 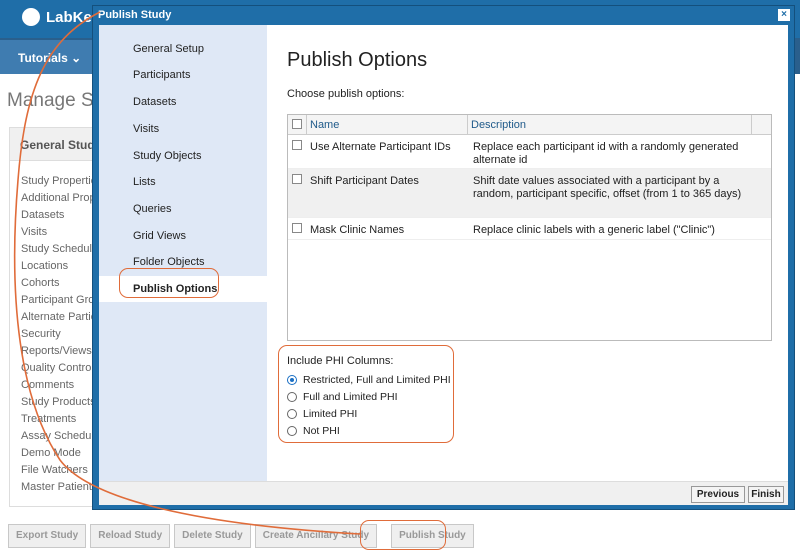 I want to click on logo-icon, so click(x=31, y=17).